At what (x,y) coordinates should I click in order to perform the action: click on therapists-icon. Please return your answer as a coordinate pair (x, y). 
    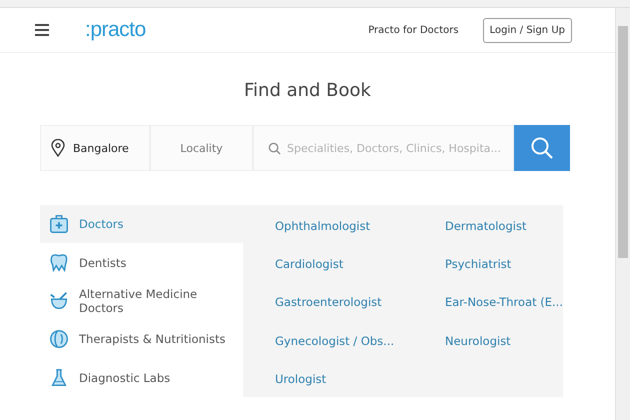
    Looking at the image, I should click on (59, 339).